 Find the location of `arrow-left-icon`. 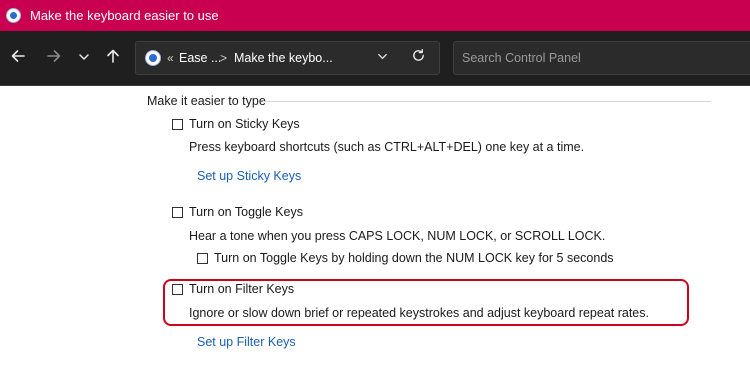

arrow-left-icon is located at coordinates (18, 56).